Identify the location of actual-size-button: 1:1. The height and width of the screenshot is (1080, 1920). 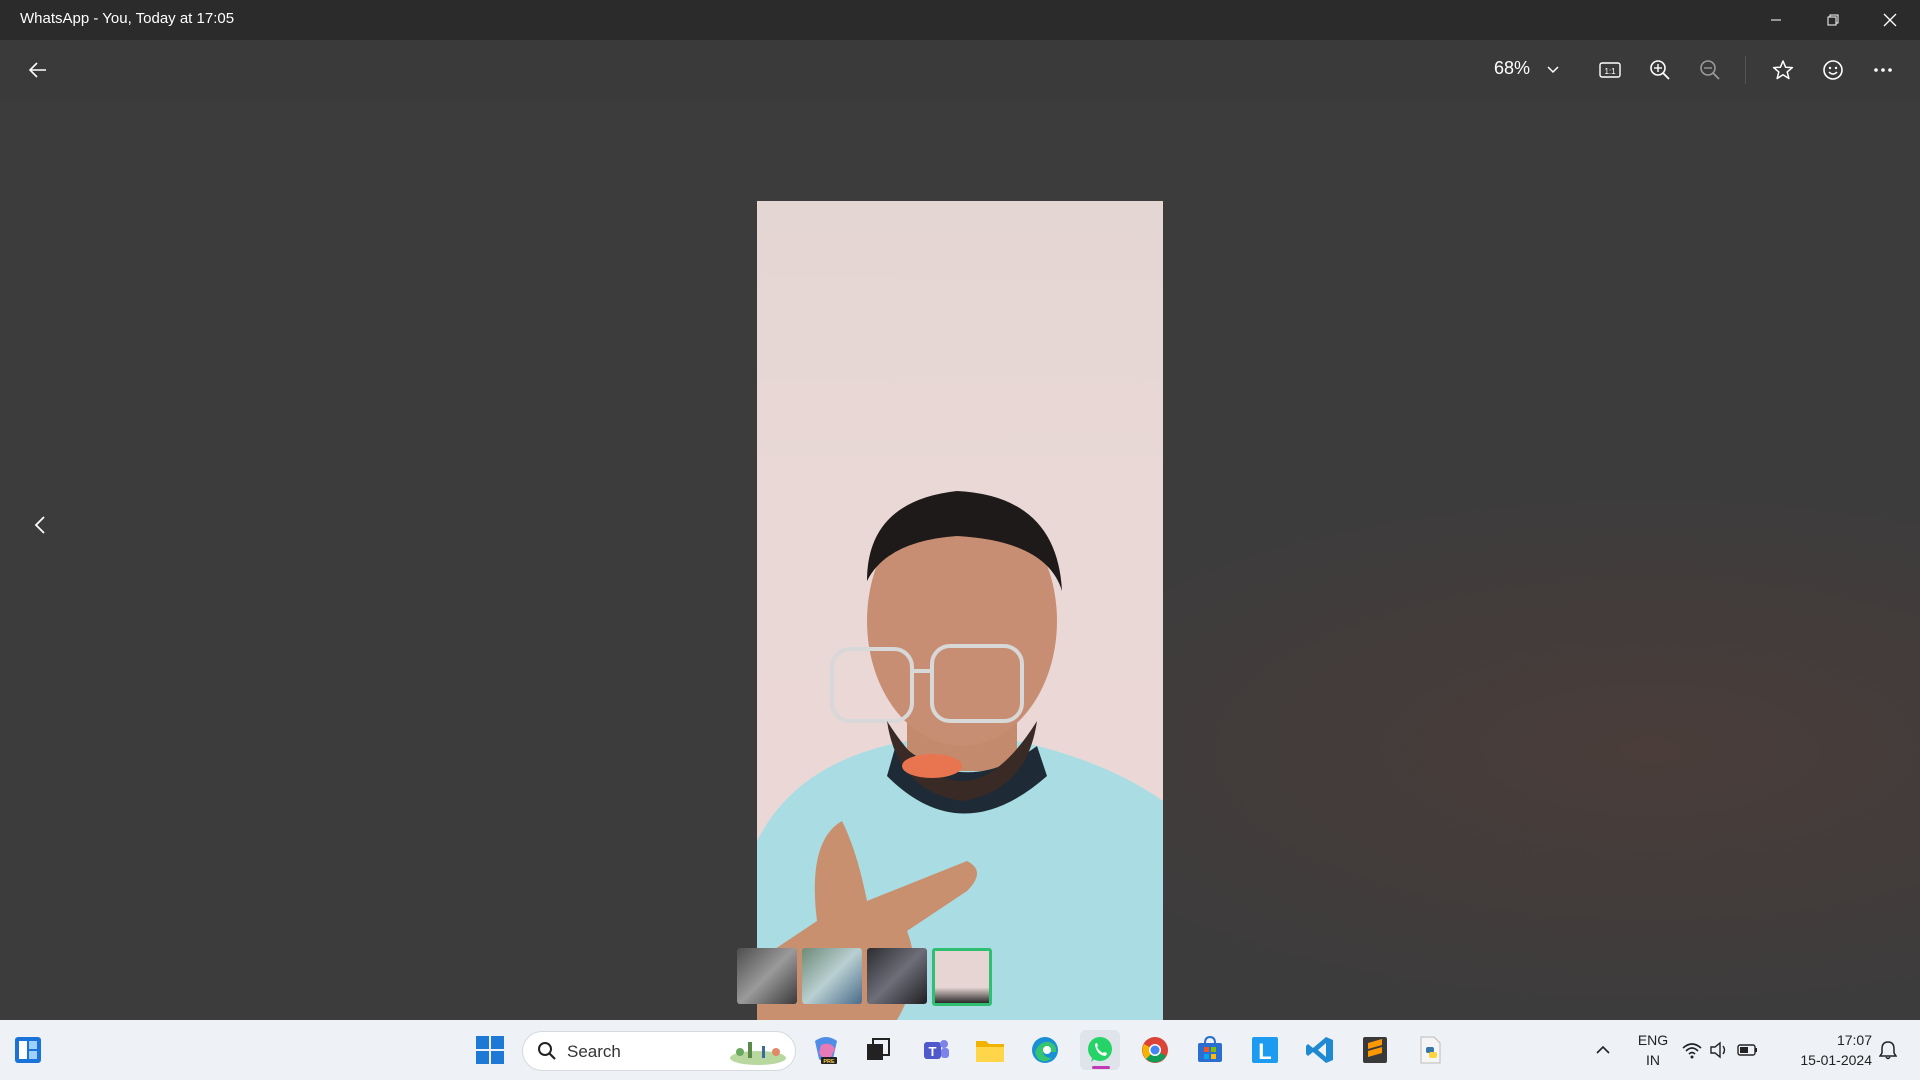
(1610, 70).